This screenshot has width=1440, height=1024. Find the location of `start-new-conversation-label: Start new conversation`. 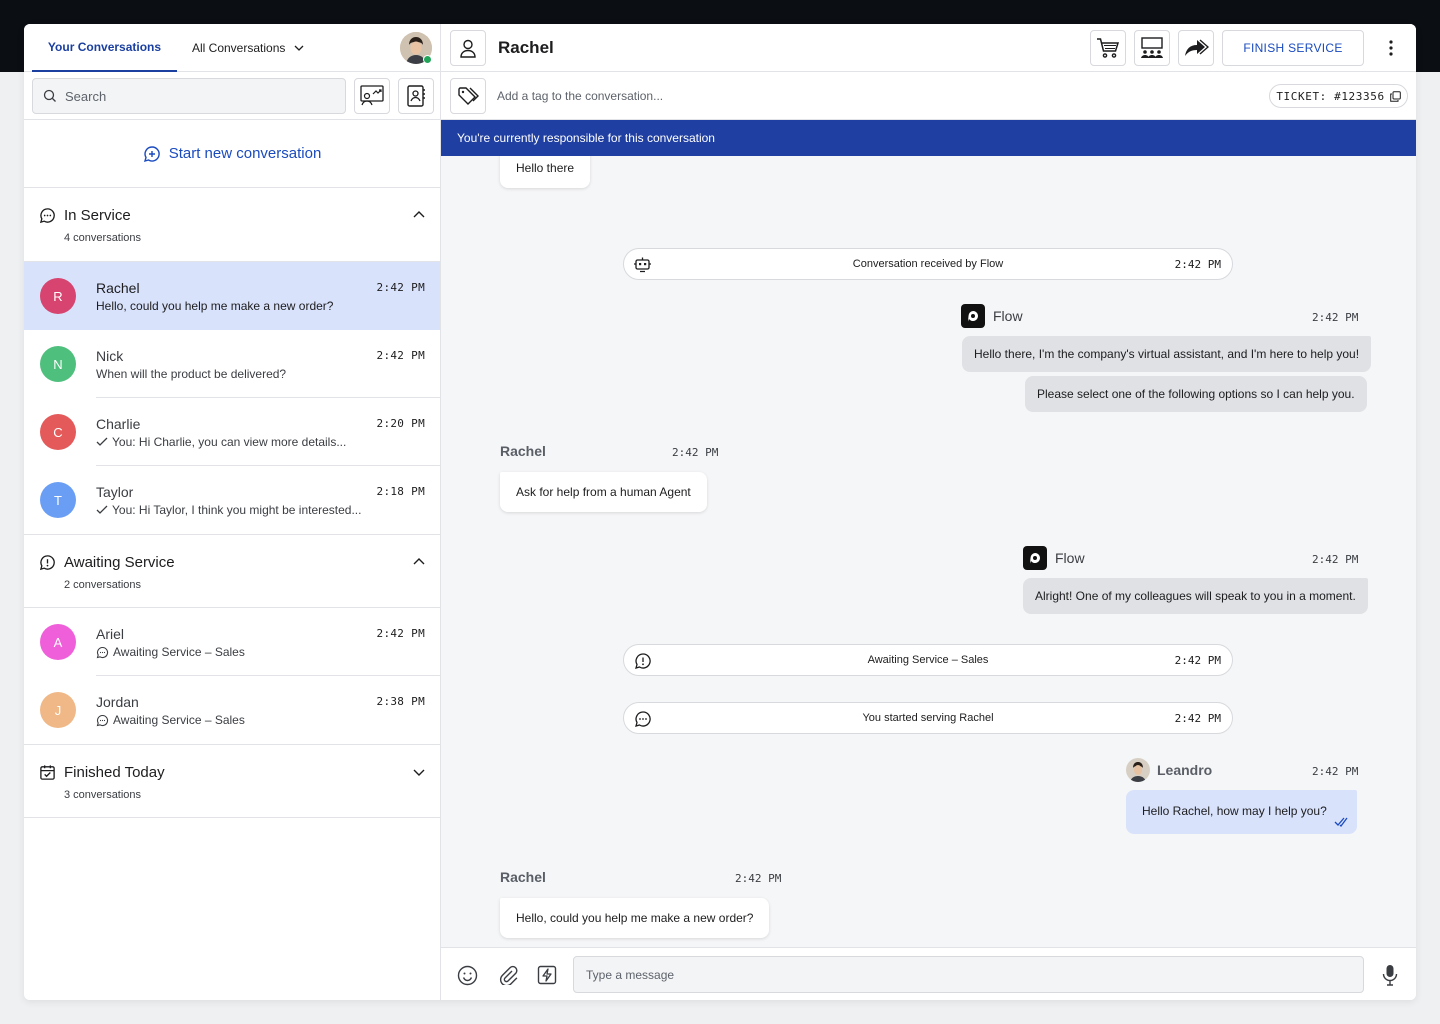

start-new-conversation-label: Start new conversation is located at coordinates (245, 153).